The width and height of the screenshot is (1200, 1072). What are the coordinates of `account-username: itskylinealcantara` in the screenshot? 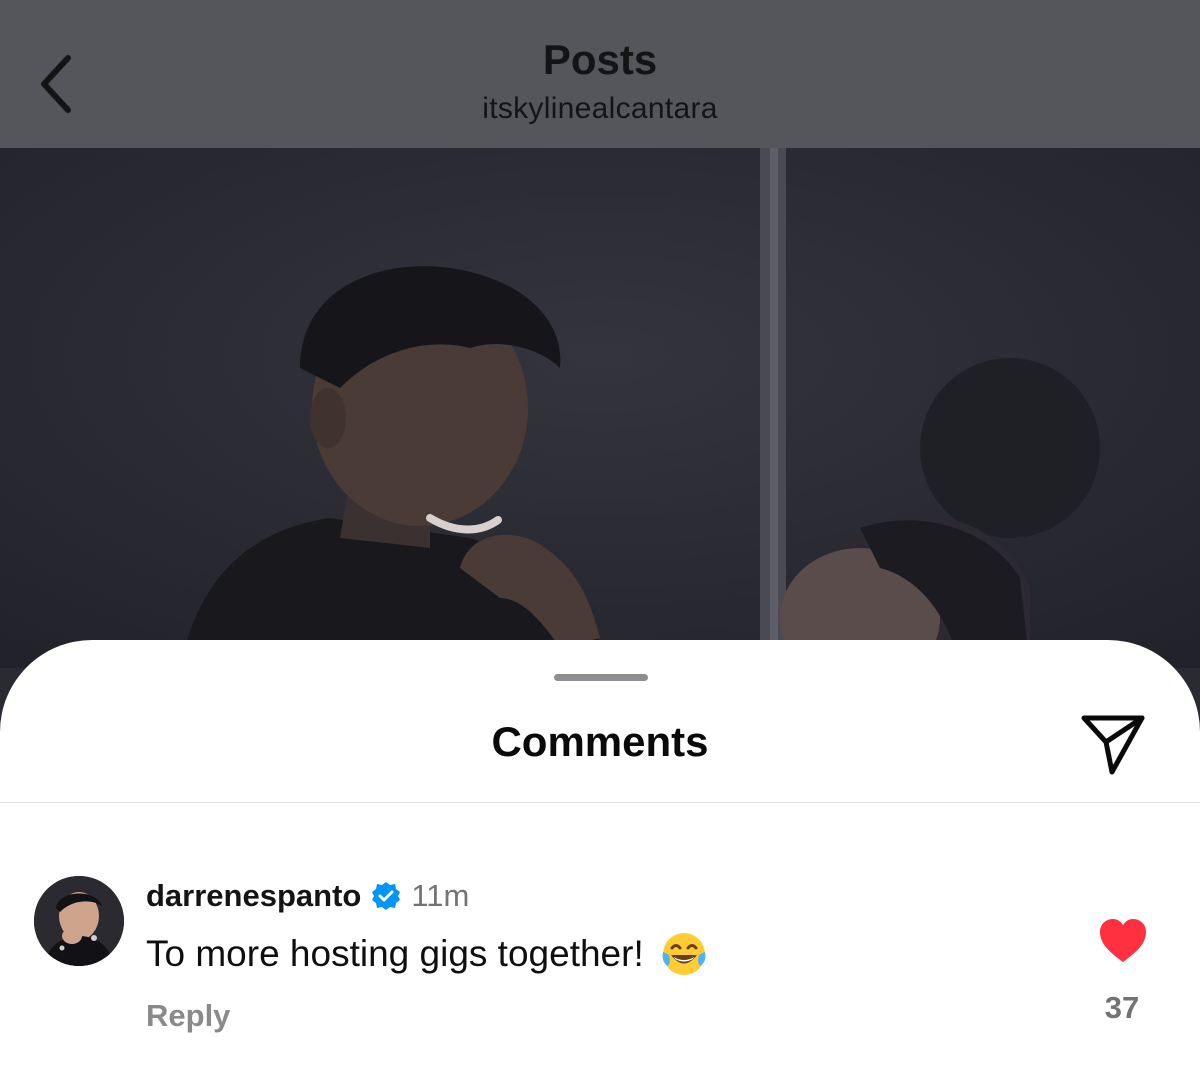 It's located at (600, 109).